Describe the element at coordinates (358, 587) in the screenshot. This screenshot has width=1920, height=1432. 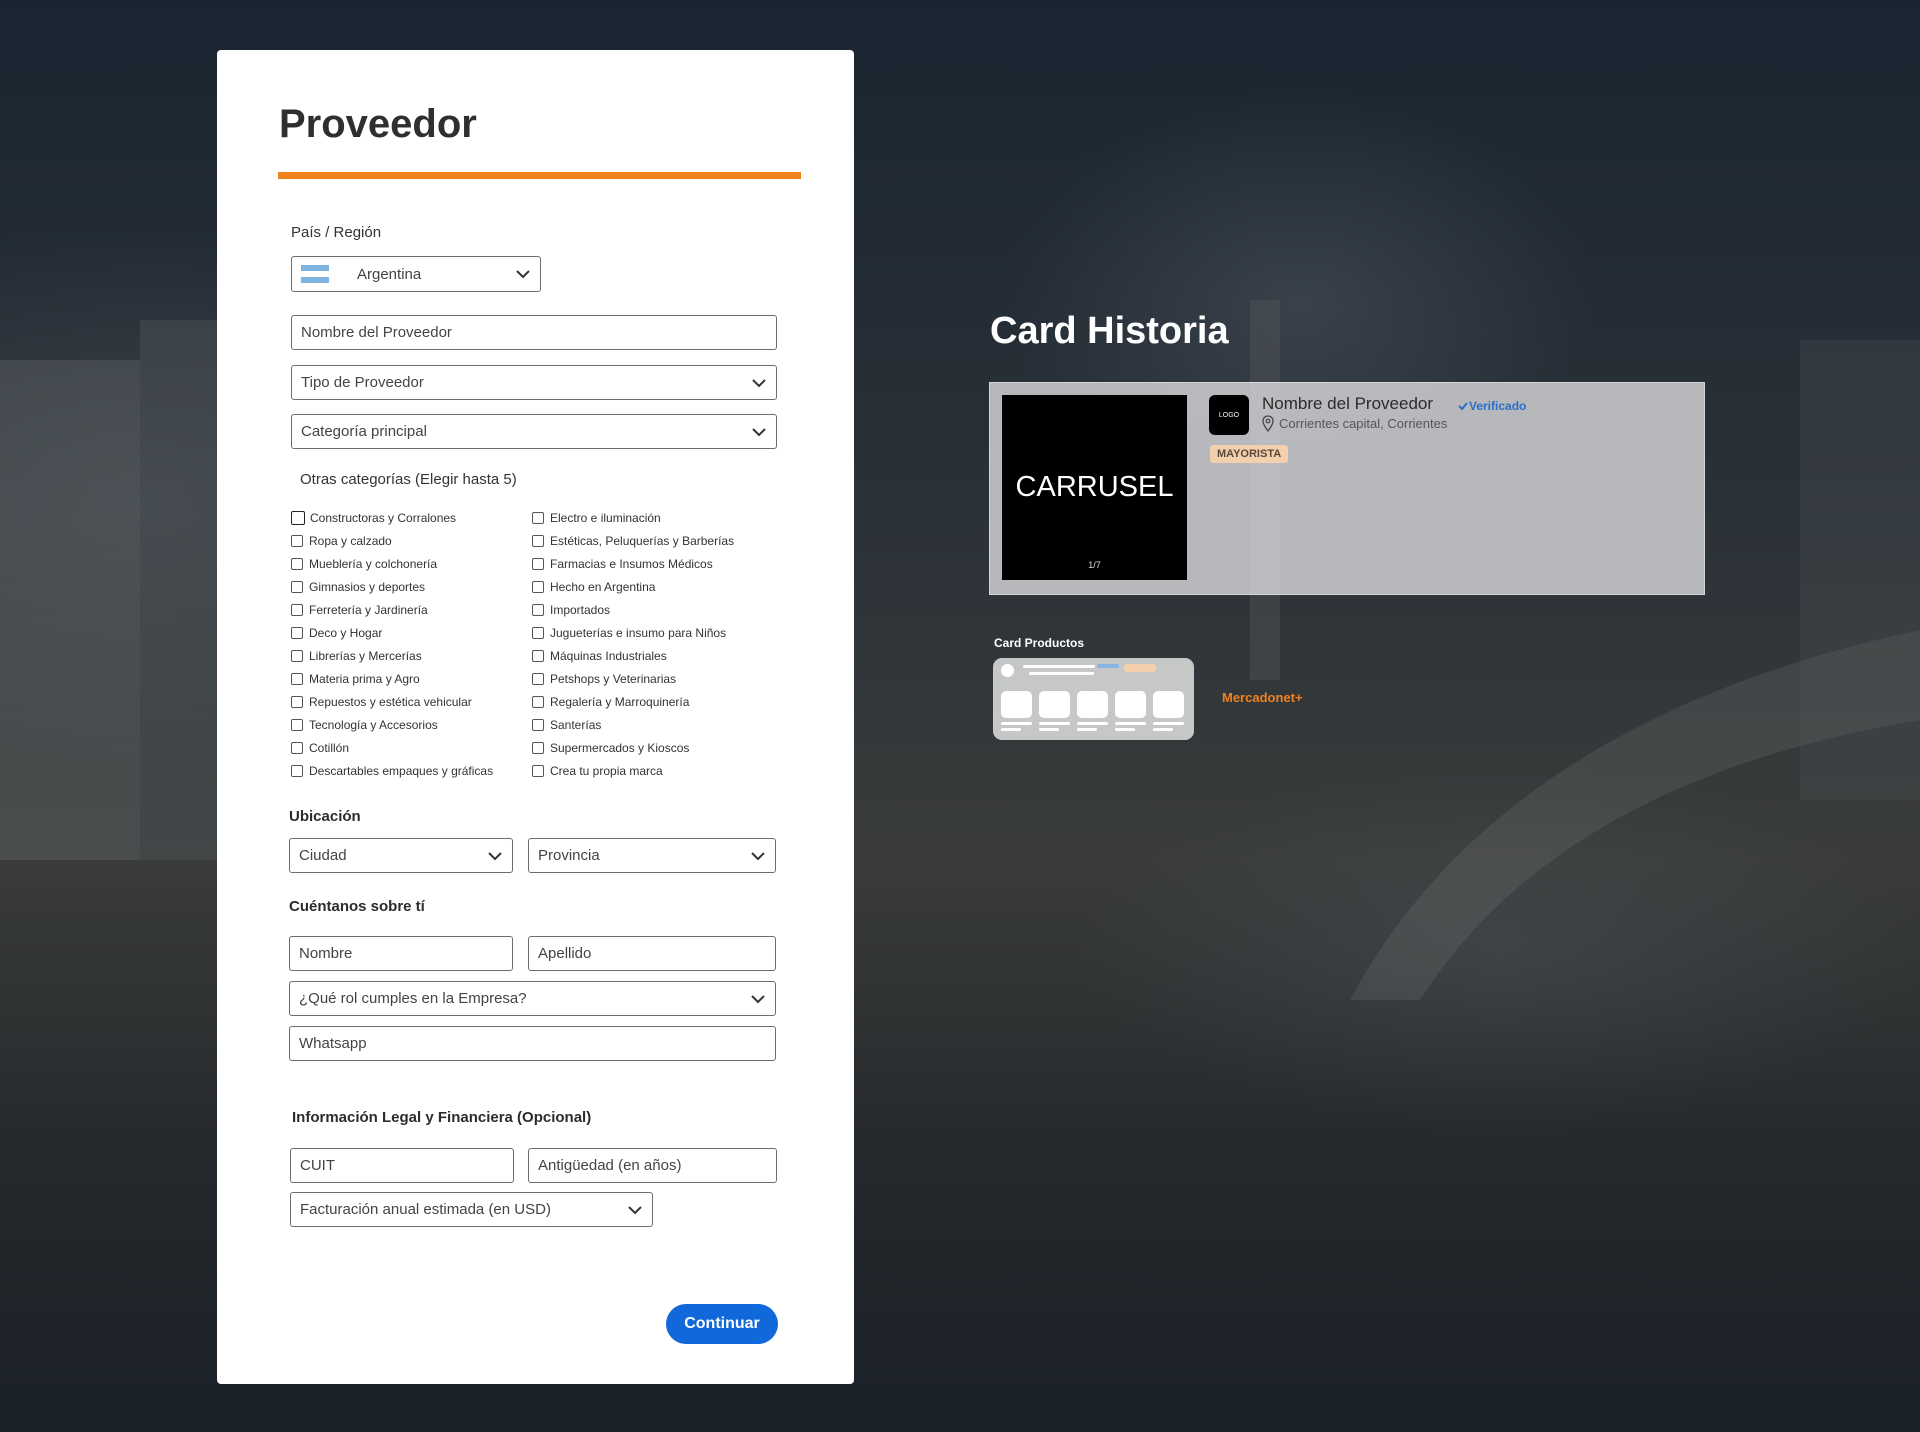
I see `category-checkbox: Gimnasios y deportes` at that location.